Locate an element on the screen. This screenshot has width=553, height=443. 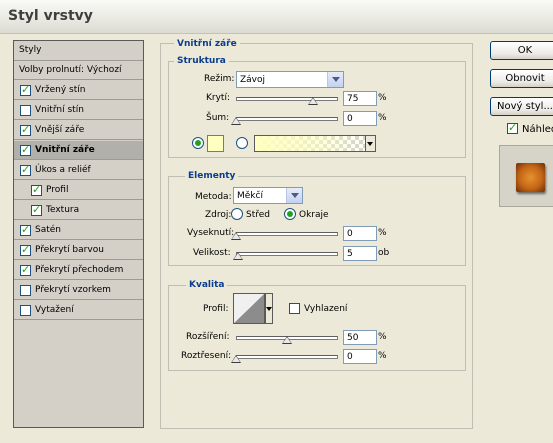
size-input: 5 is located at coordinates (360, 253).